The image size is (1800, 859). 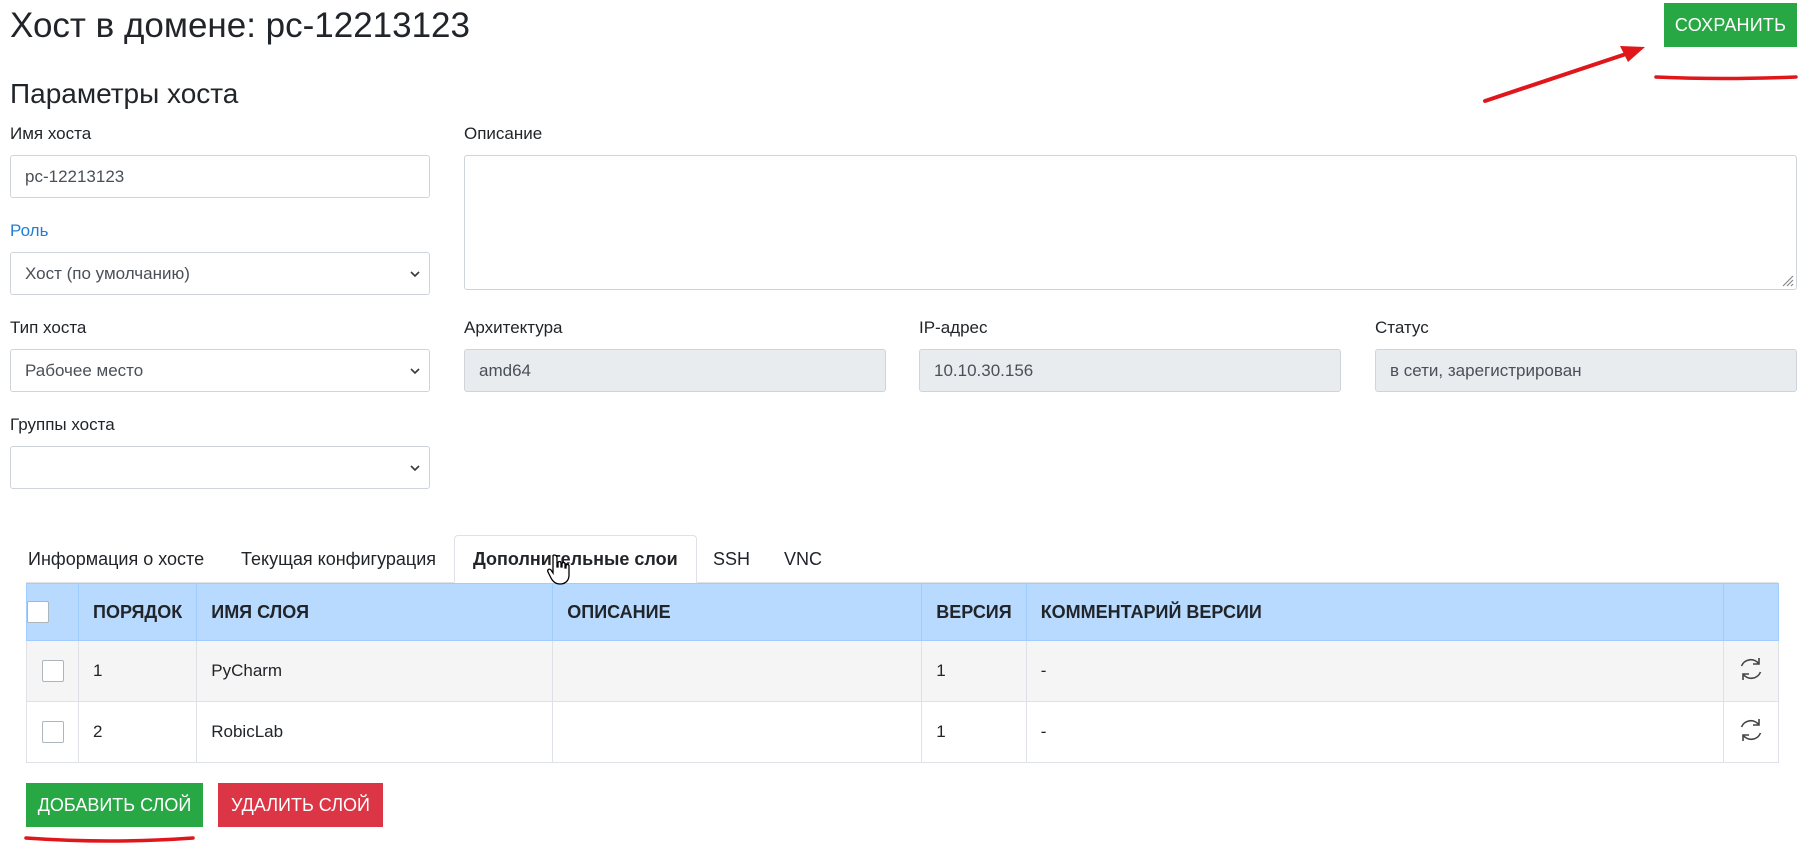 I want to click on description-textarea, so click(x=1130, y=222).